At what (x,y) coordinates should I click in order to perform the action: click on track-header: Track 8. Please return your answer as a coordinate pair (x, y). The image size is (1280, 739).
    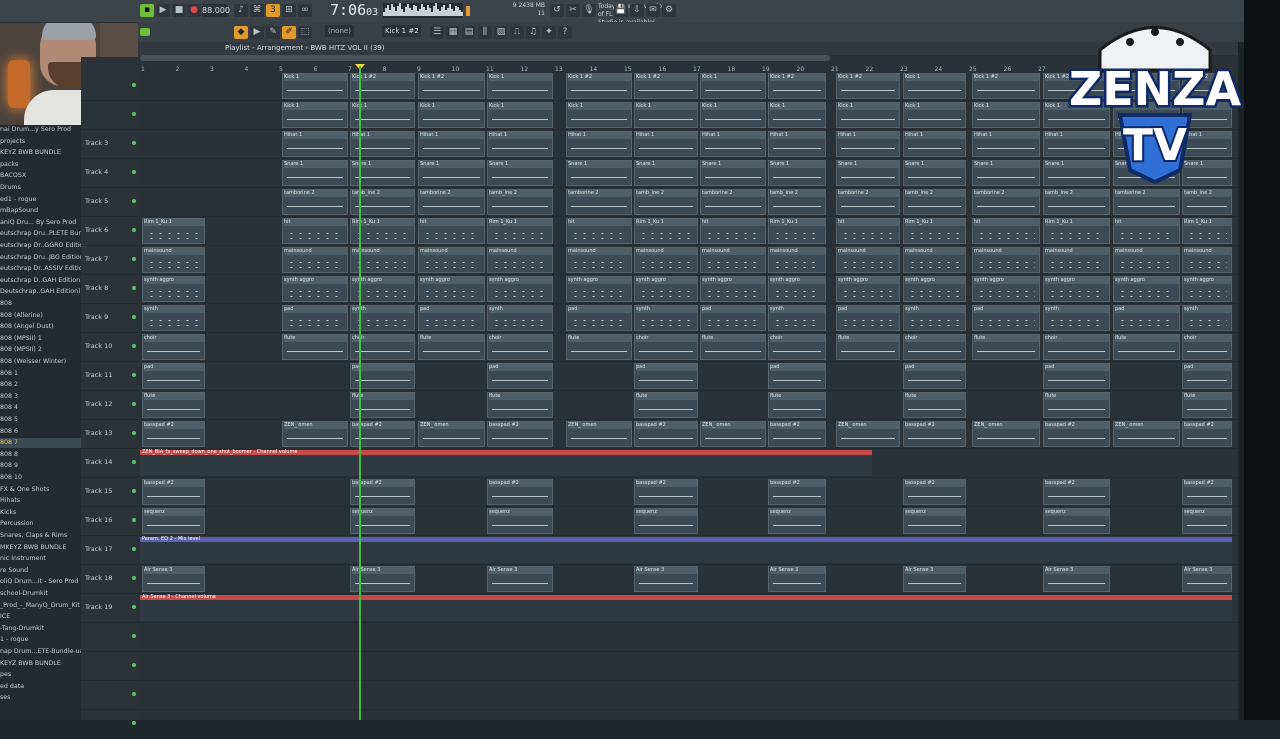
    Looking at the image, I should click on (110, 289).